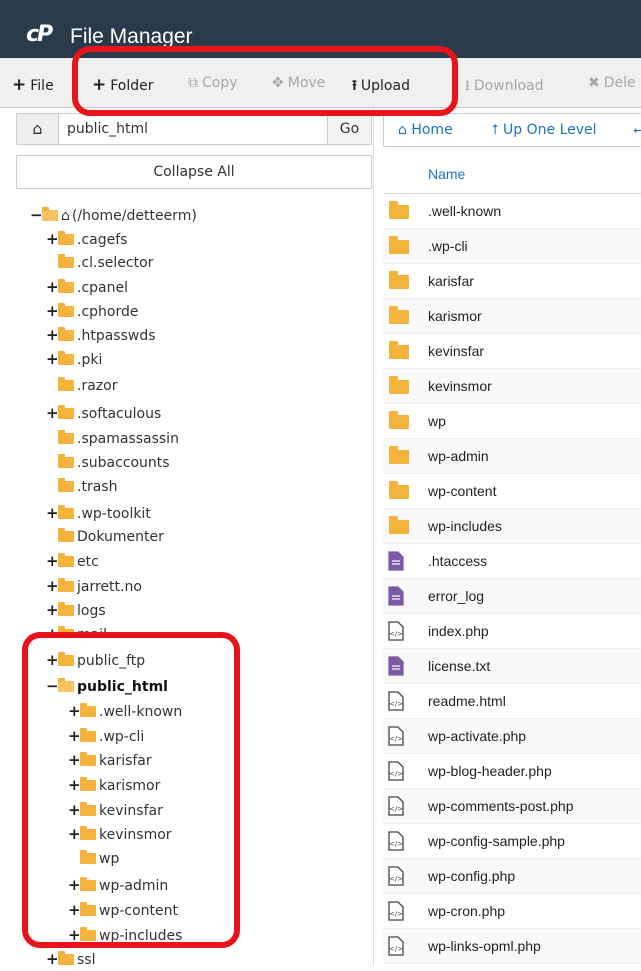  Describe the element at coordinates (512, 386) in the screenshot. I see `table-row: kevinsmor` at that location.